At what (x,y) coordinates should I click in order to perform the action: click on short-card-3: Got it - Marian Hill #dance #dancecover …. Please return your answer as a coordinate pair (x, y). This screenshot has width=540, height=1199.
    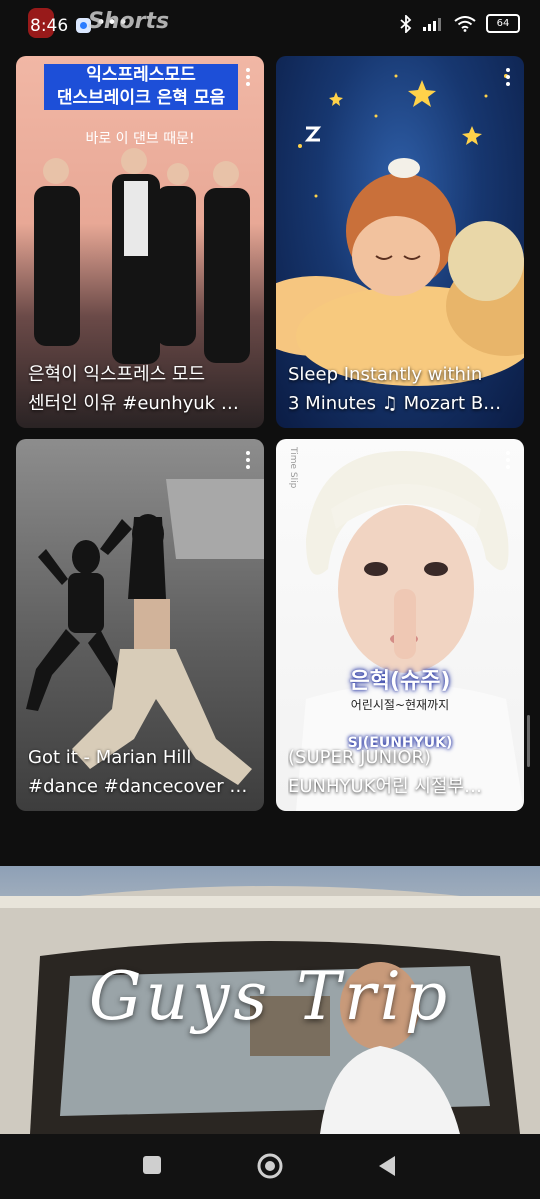
    Looking at the image, I should click on (140, 625).